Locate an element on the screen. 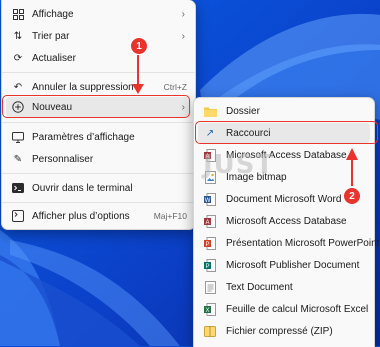 The height and width of the screenshot is (347, 380). sort-icon: ⇅ is located at coordinates (18, 36).